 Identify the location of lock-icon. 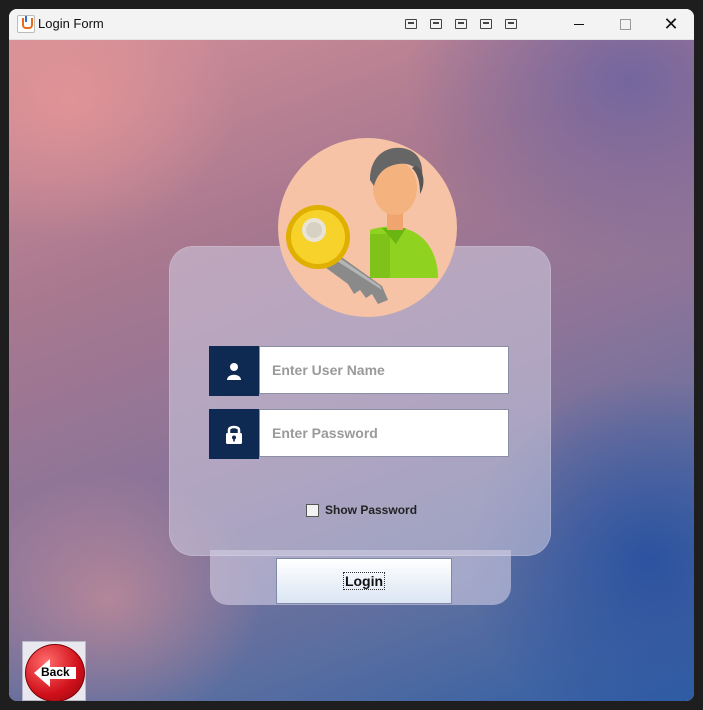
(234, 434).